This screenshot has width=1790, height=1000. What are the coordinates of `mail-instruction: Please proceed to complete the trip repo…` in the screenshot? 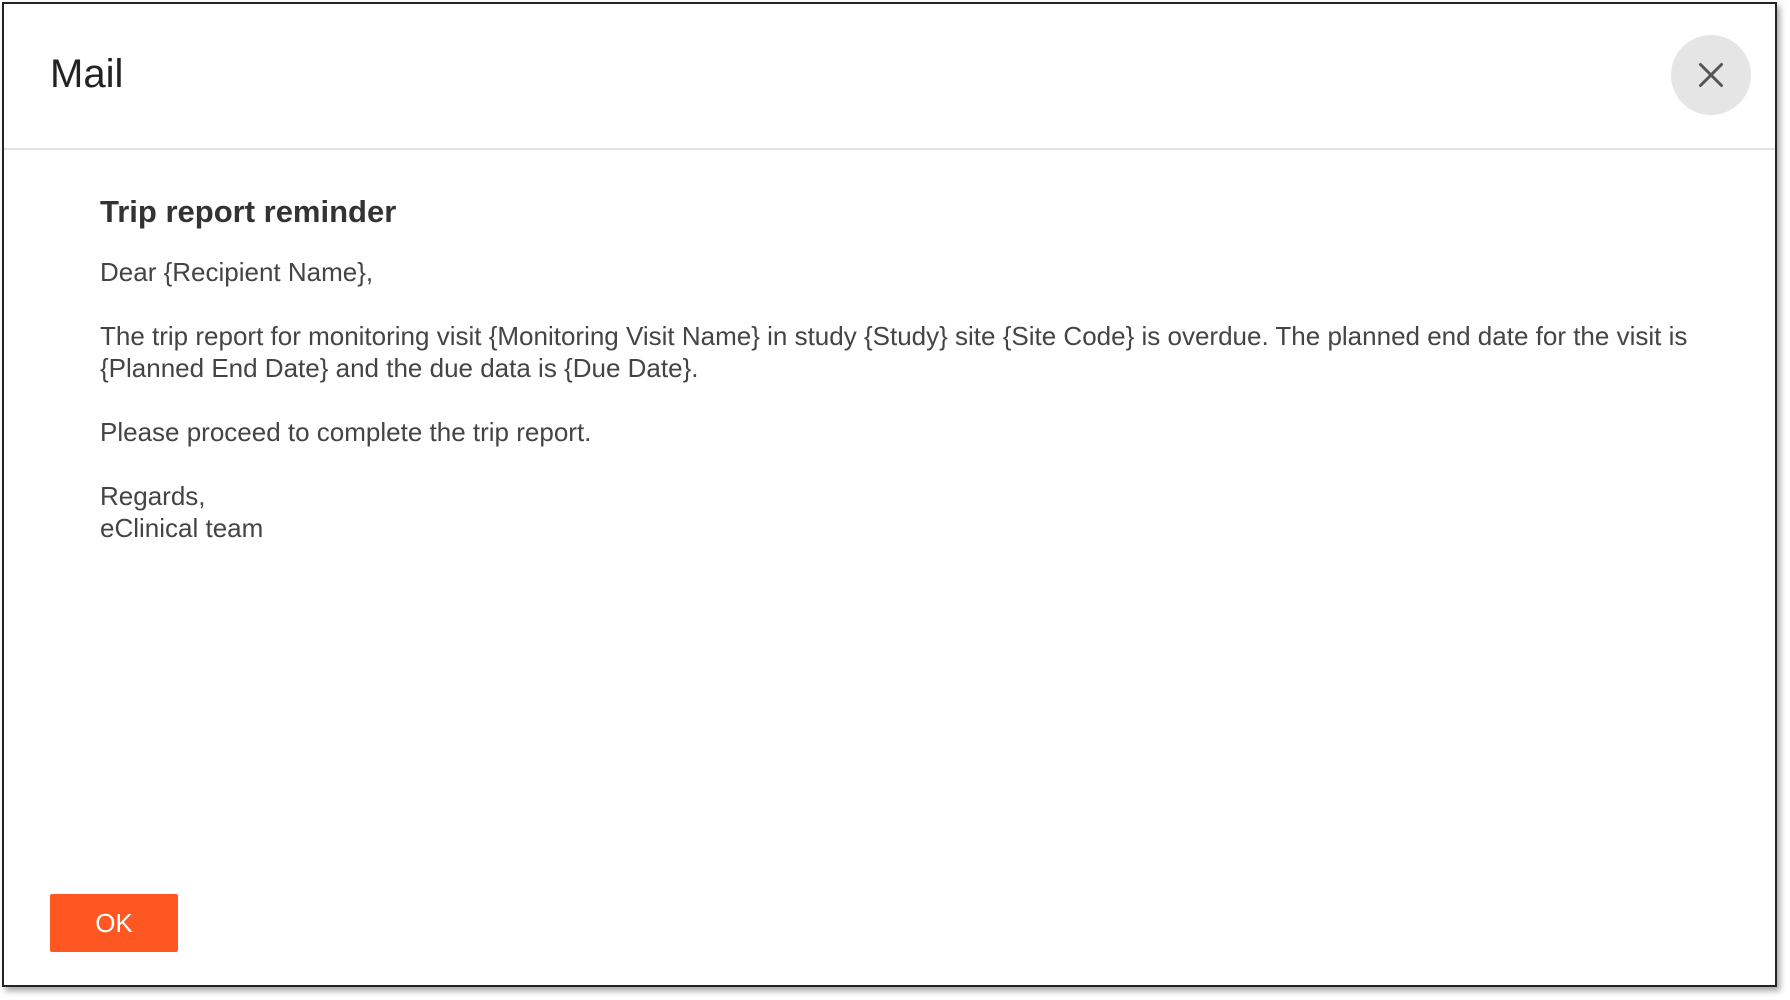 It's located at (346, 432).